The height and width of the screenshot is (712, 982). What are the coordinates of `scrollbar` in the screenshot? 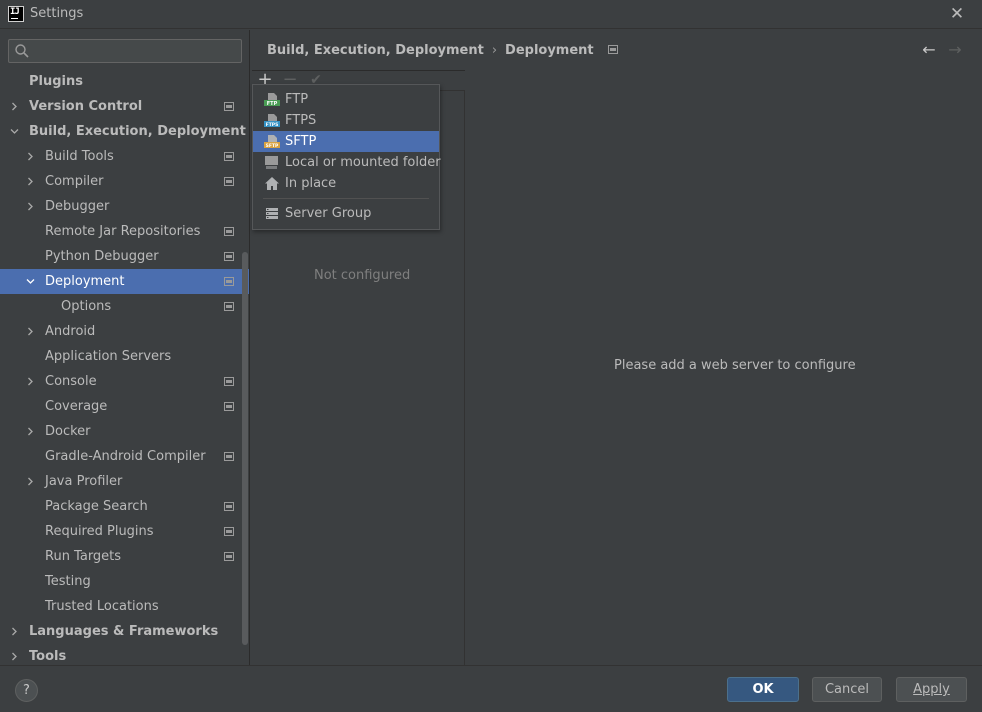 It's located at (245, 448).